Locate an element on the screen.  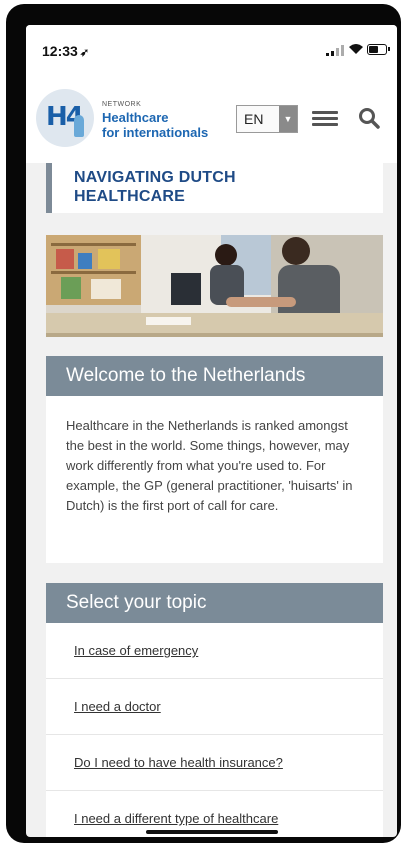
brand-name-line1: Healthcare is located at coordinates (135, 117).